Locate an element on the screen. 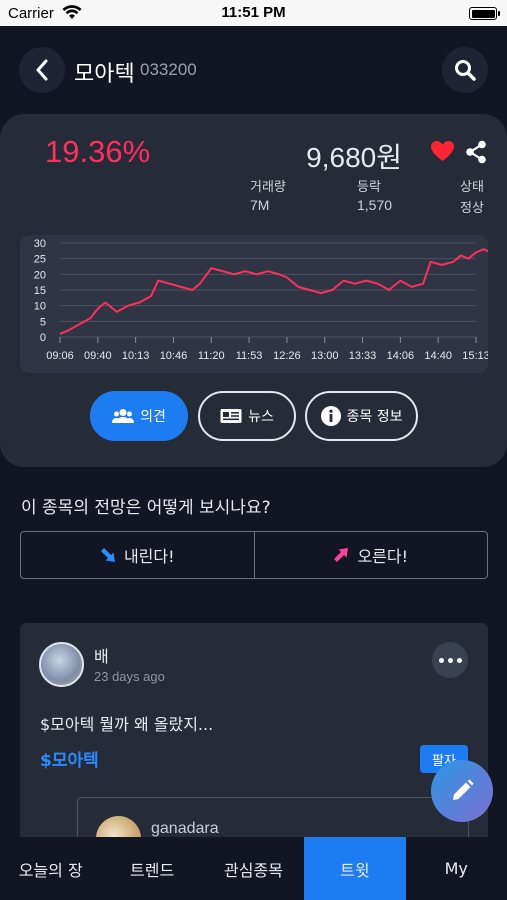 The image size is (507, 900). poll-question: 이 종목의 전망은 어떻게 보시나요? is located at coordinates (146, 508).